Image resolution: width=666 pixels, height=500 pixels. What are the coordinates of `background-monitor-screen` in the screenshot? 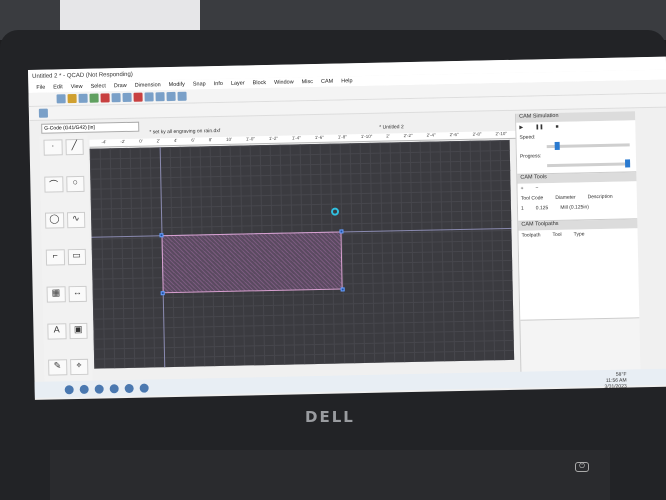 It's located at (130, 15).